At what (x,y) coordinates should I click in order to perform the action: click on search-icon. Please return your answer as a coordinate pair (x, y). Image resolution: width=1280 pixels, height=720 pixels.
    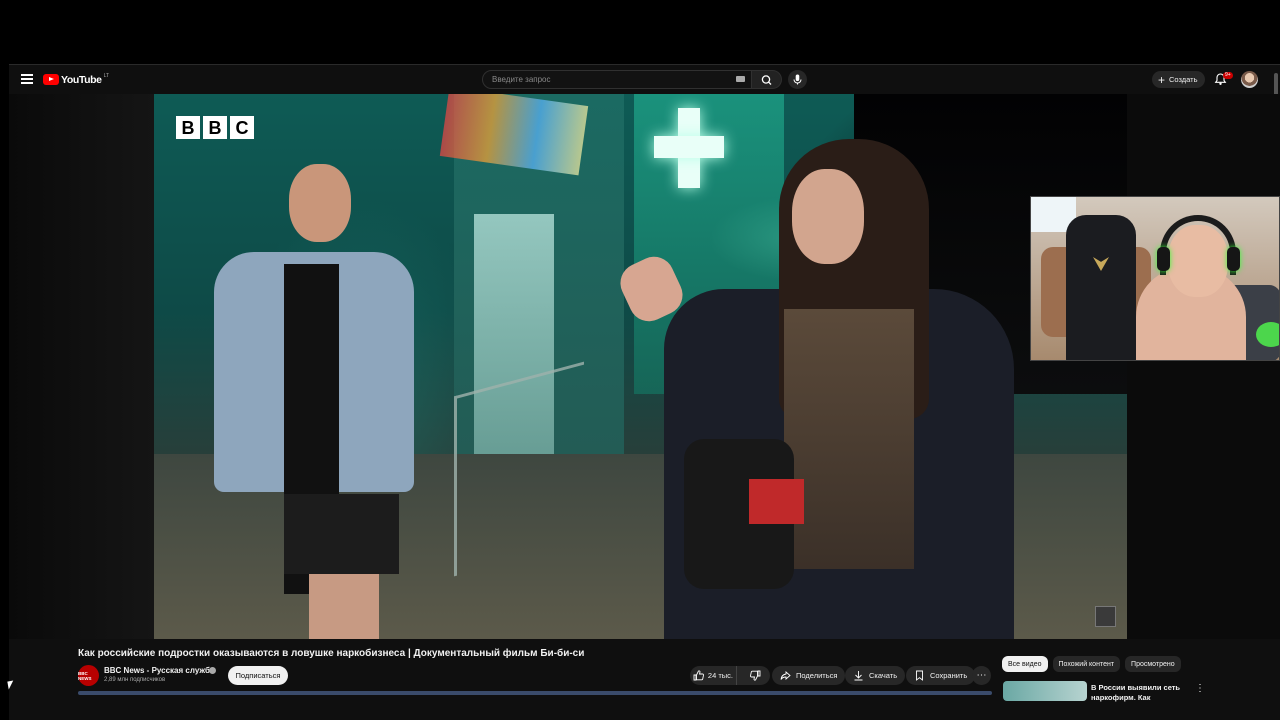
    Looking at the image, I should click on (766, 80).